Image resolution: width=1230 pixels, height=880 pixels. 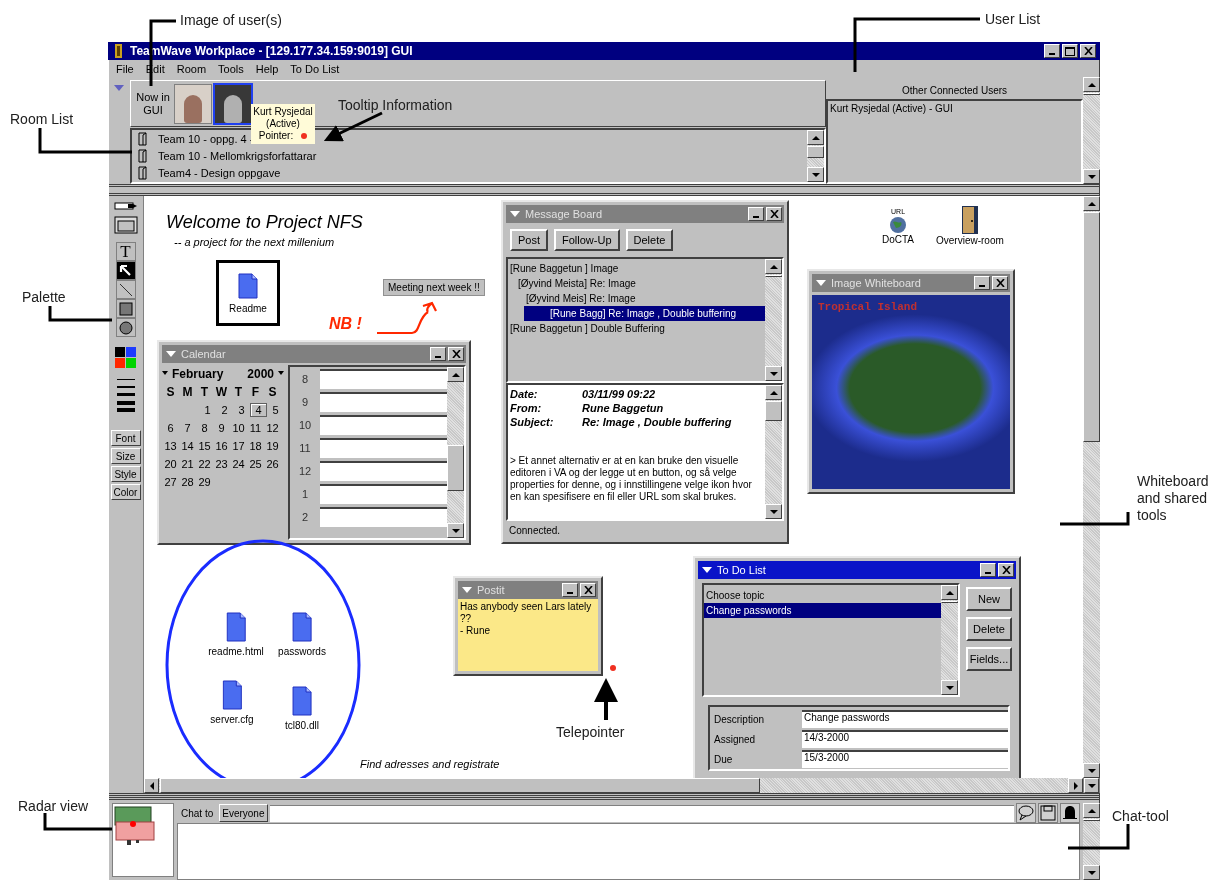 What do you see at coordinates (125, 308) in the screenshot?
I see `rect-tool` at bounding box center [125, 308].